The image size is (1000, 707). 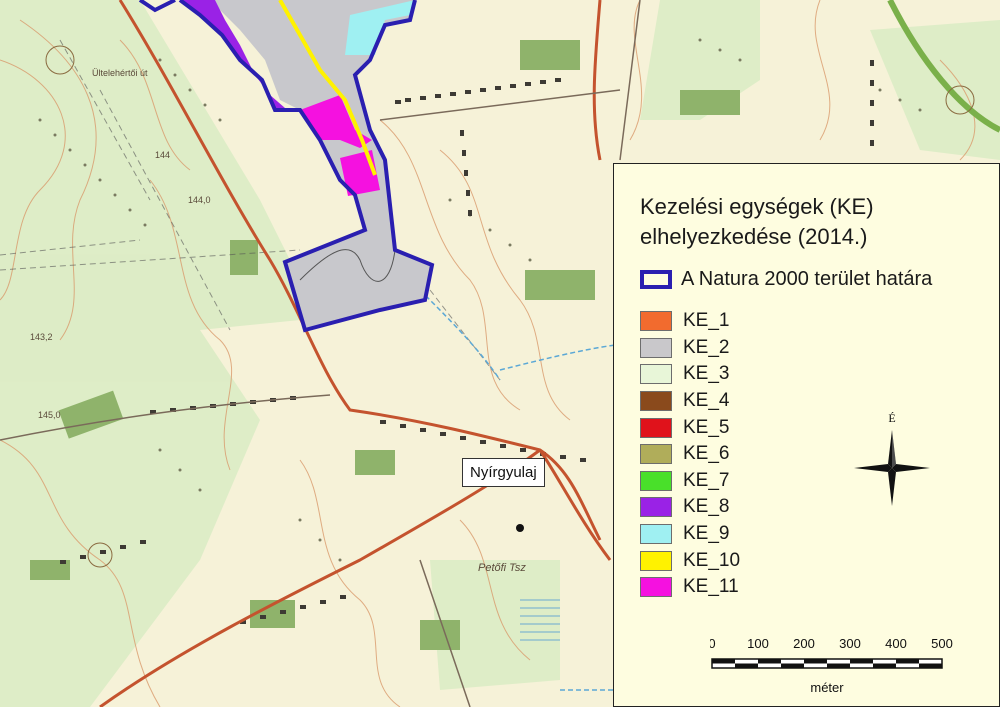 What do you see at coordinates (706, 507) in the screenshot?
I see `legend-label: KE_8` at bounding box center [706, 507].